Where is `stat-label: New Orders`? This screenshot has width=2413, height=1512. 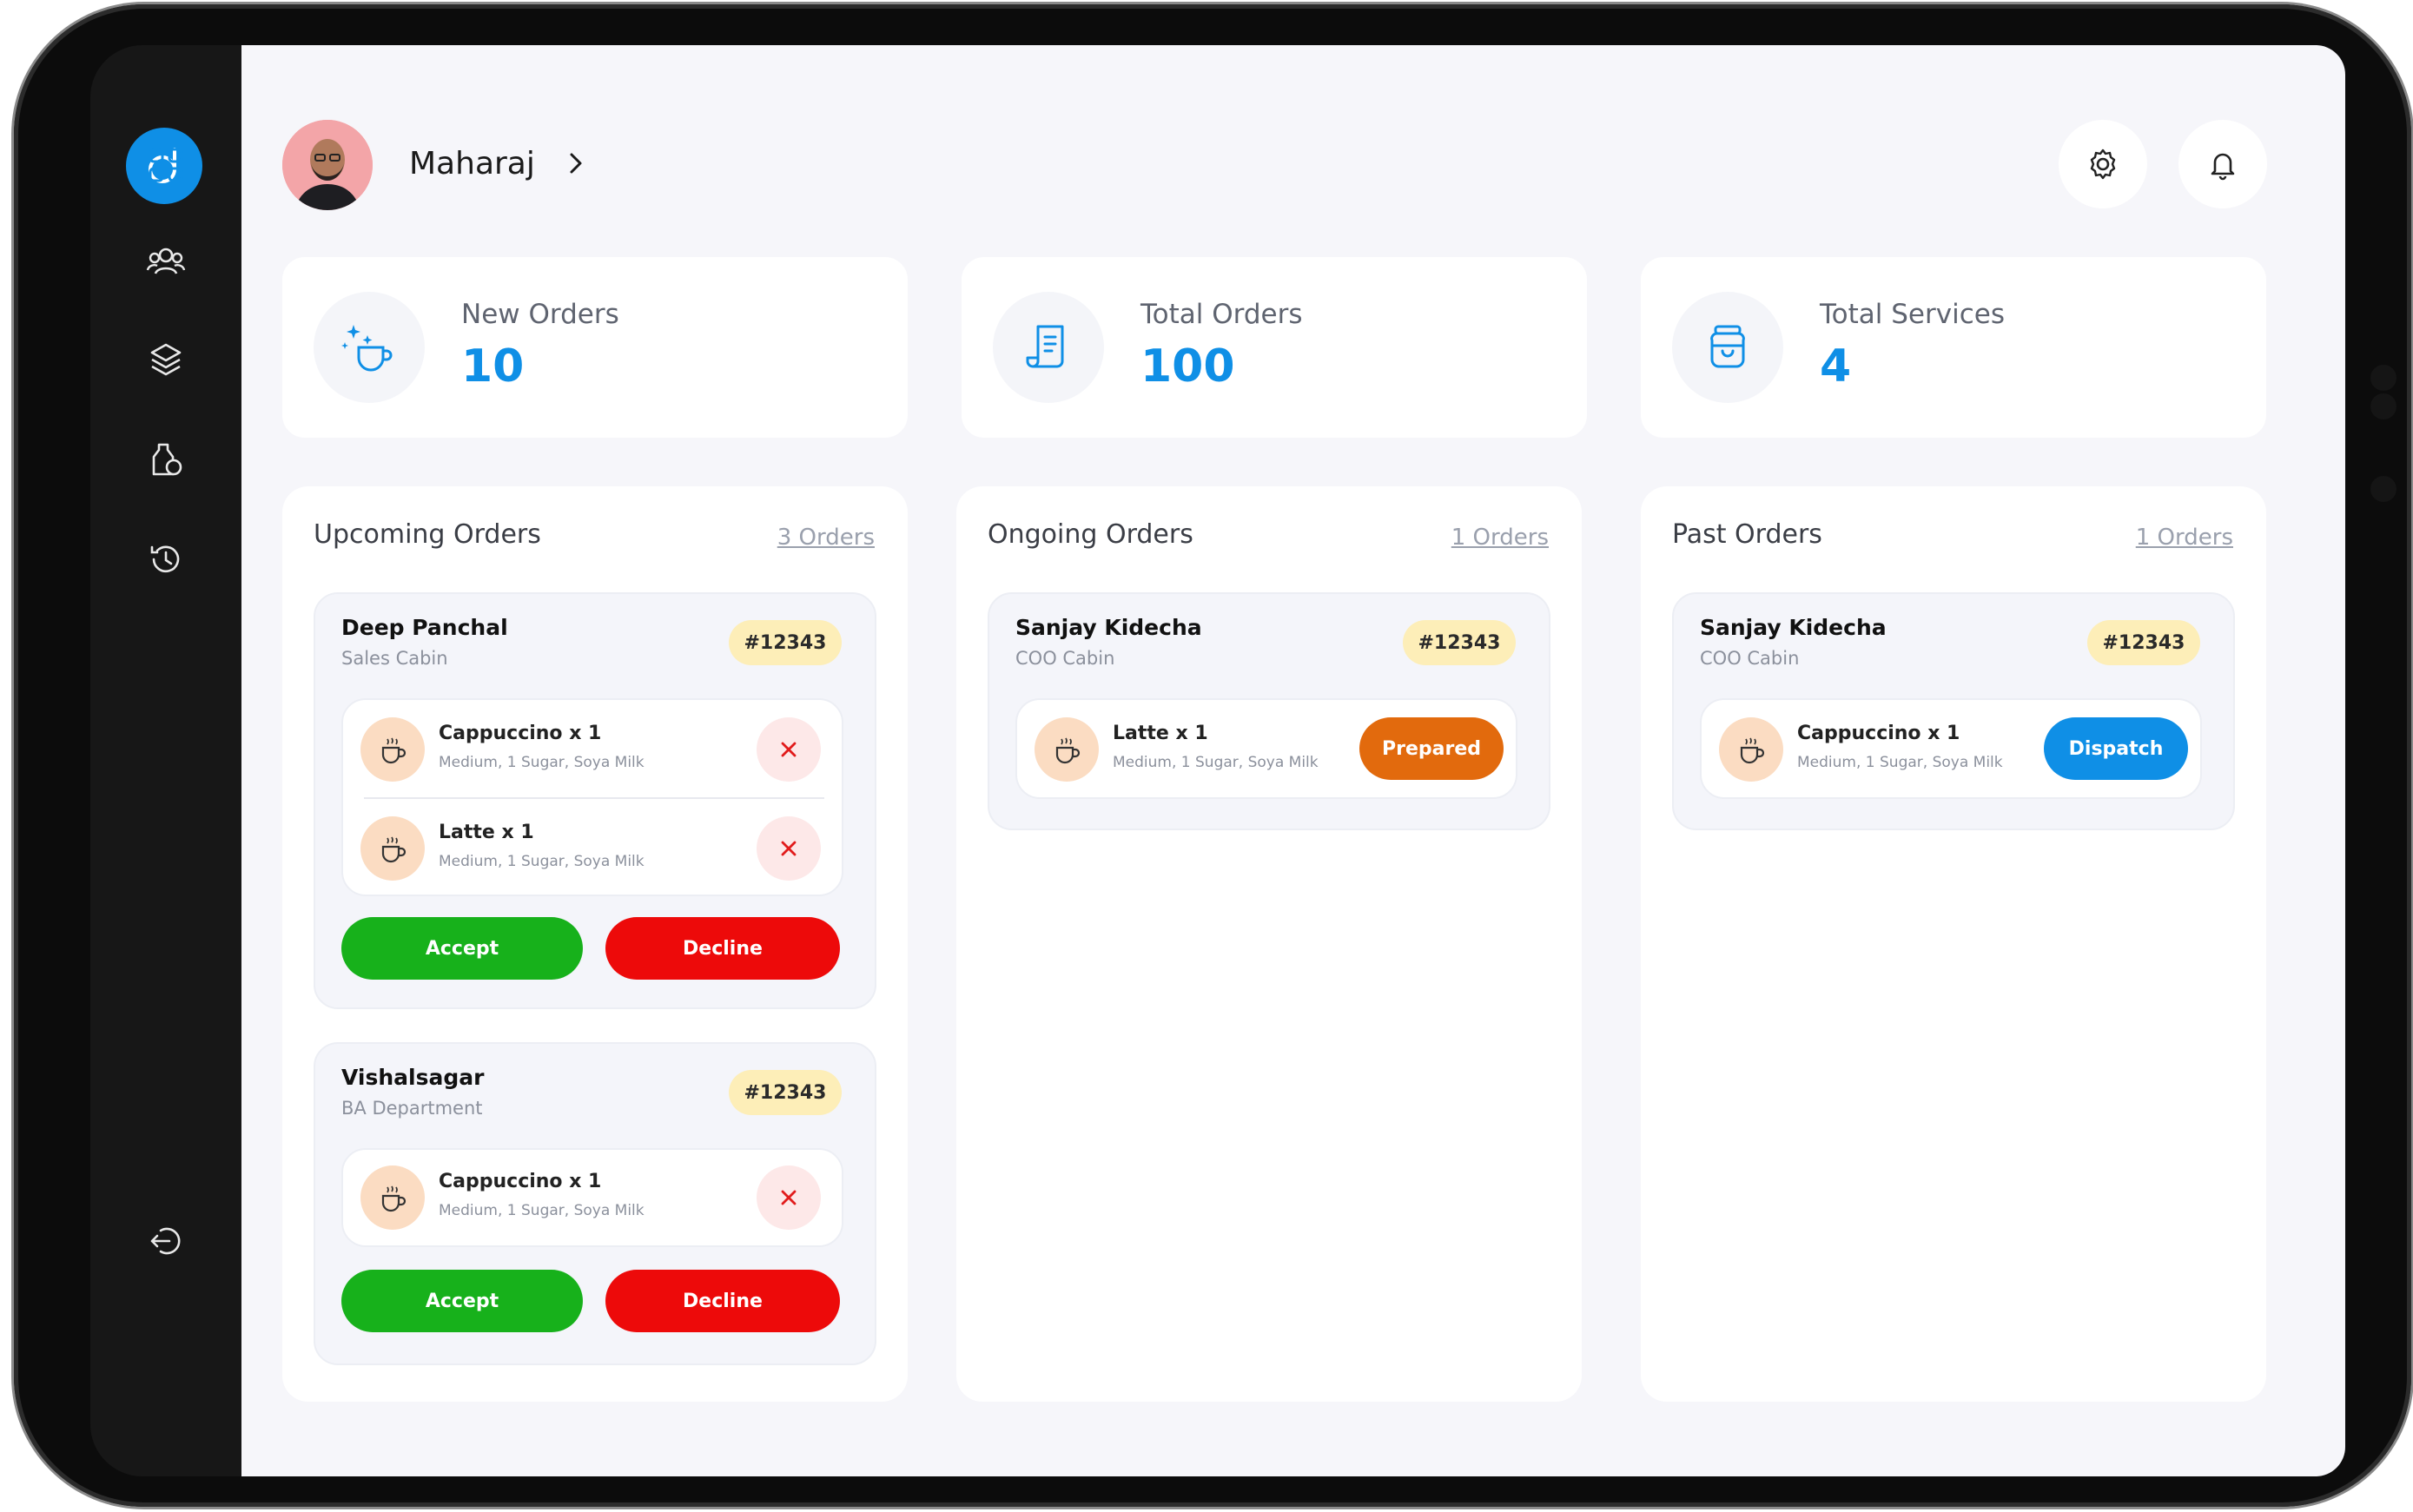 stat-label: New Orders is located at coordinates (540, 314).